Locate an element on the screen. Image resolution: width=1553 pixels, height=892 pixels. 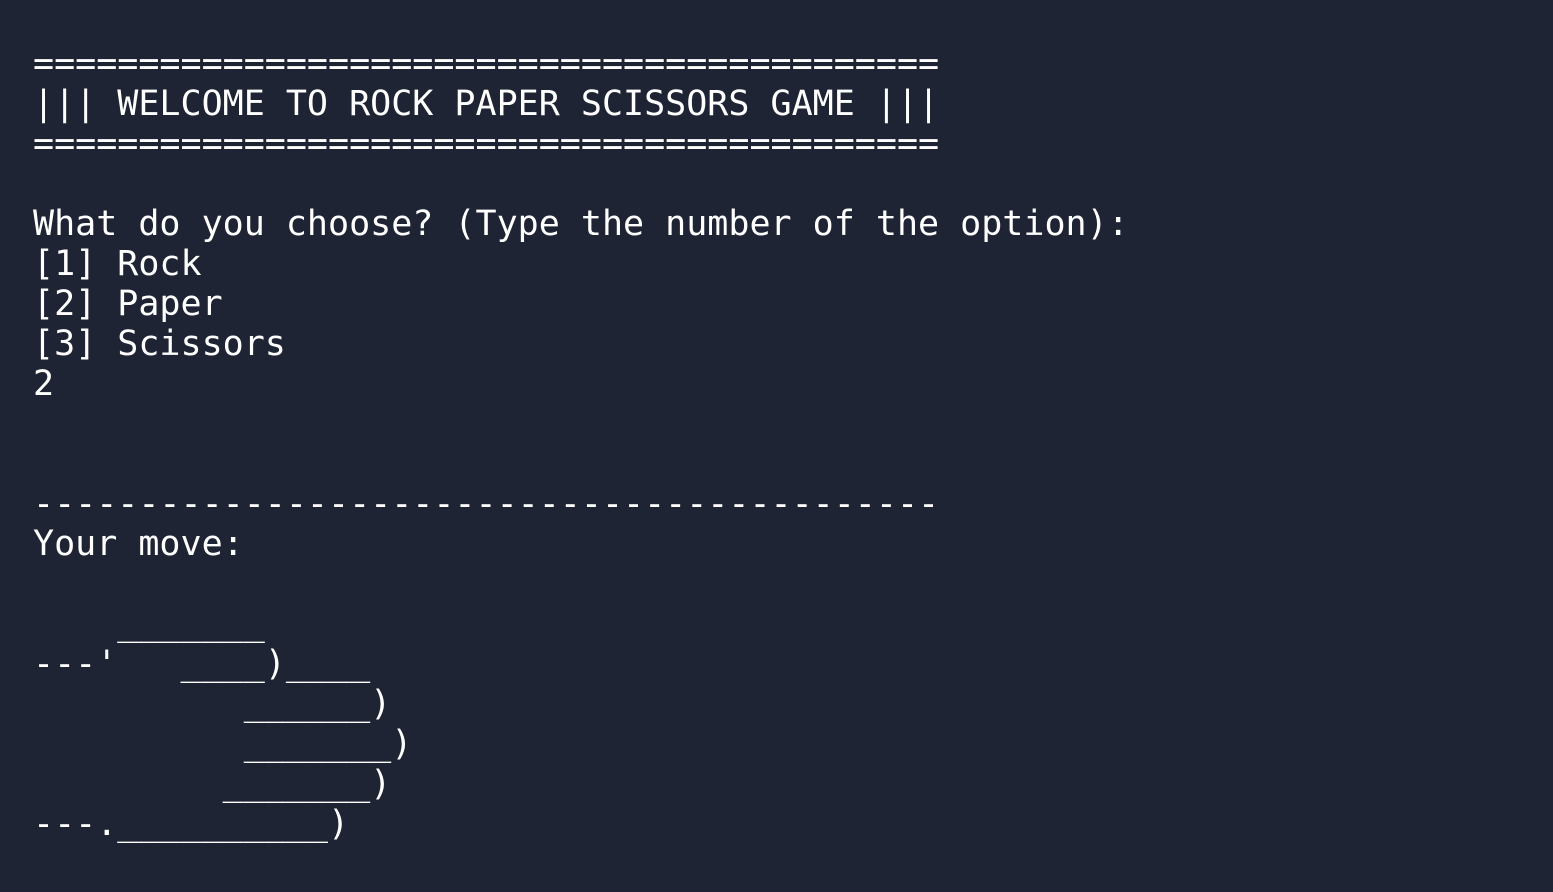
your-move-label: Your move: is located at coordinates (138, 544).